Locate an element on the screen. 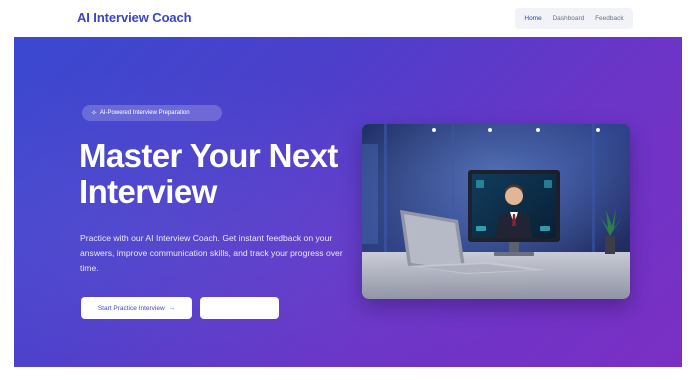 The image size is (696, 380). start-practice-button: Start Practice Interview → is located at coordinates (136, 308).